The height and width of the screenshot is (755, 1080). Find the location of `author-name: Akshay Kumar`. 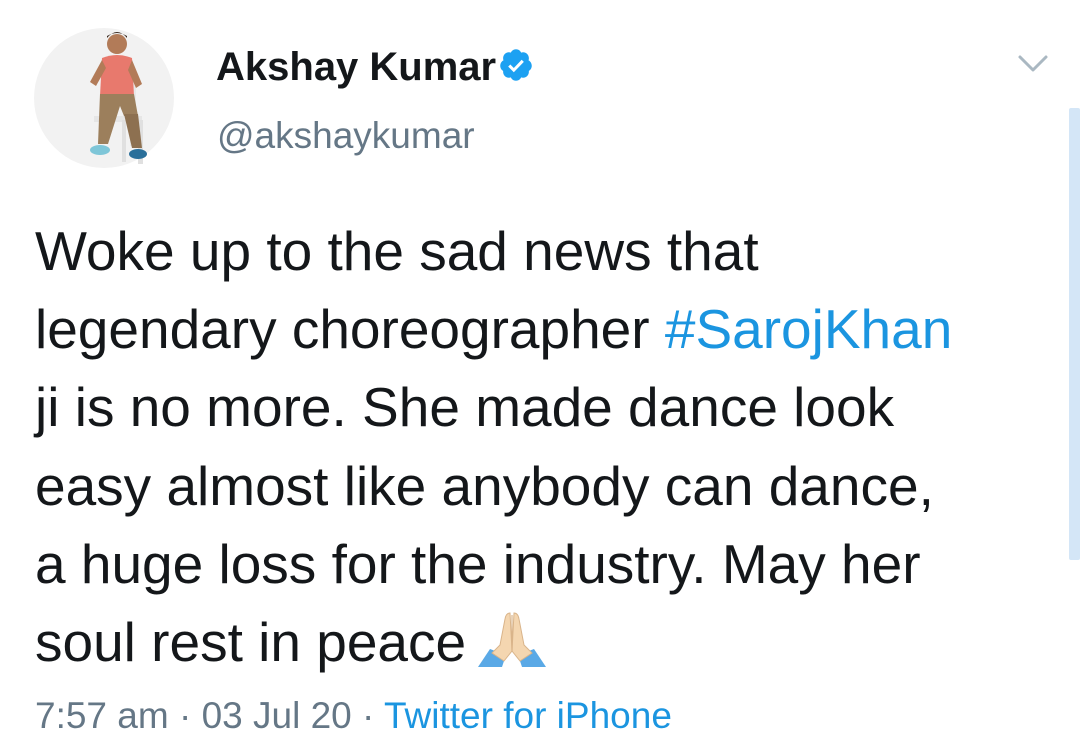

author-name: Akshay Kumar is located at coordinates (356, 67).